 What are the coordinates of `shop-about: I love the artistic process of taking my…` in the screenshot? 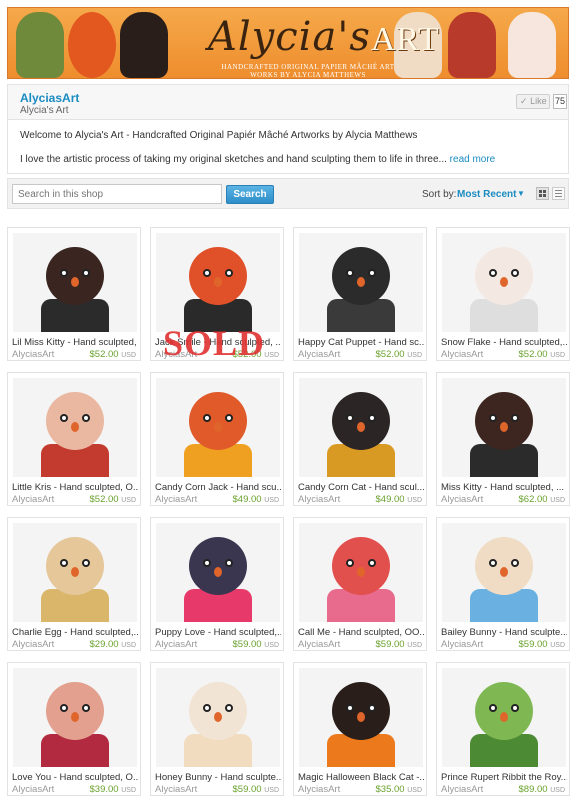 It's located at (257, 159).